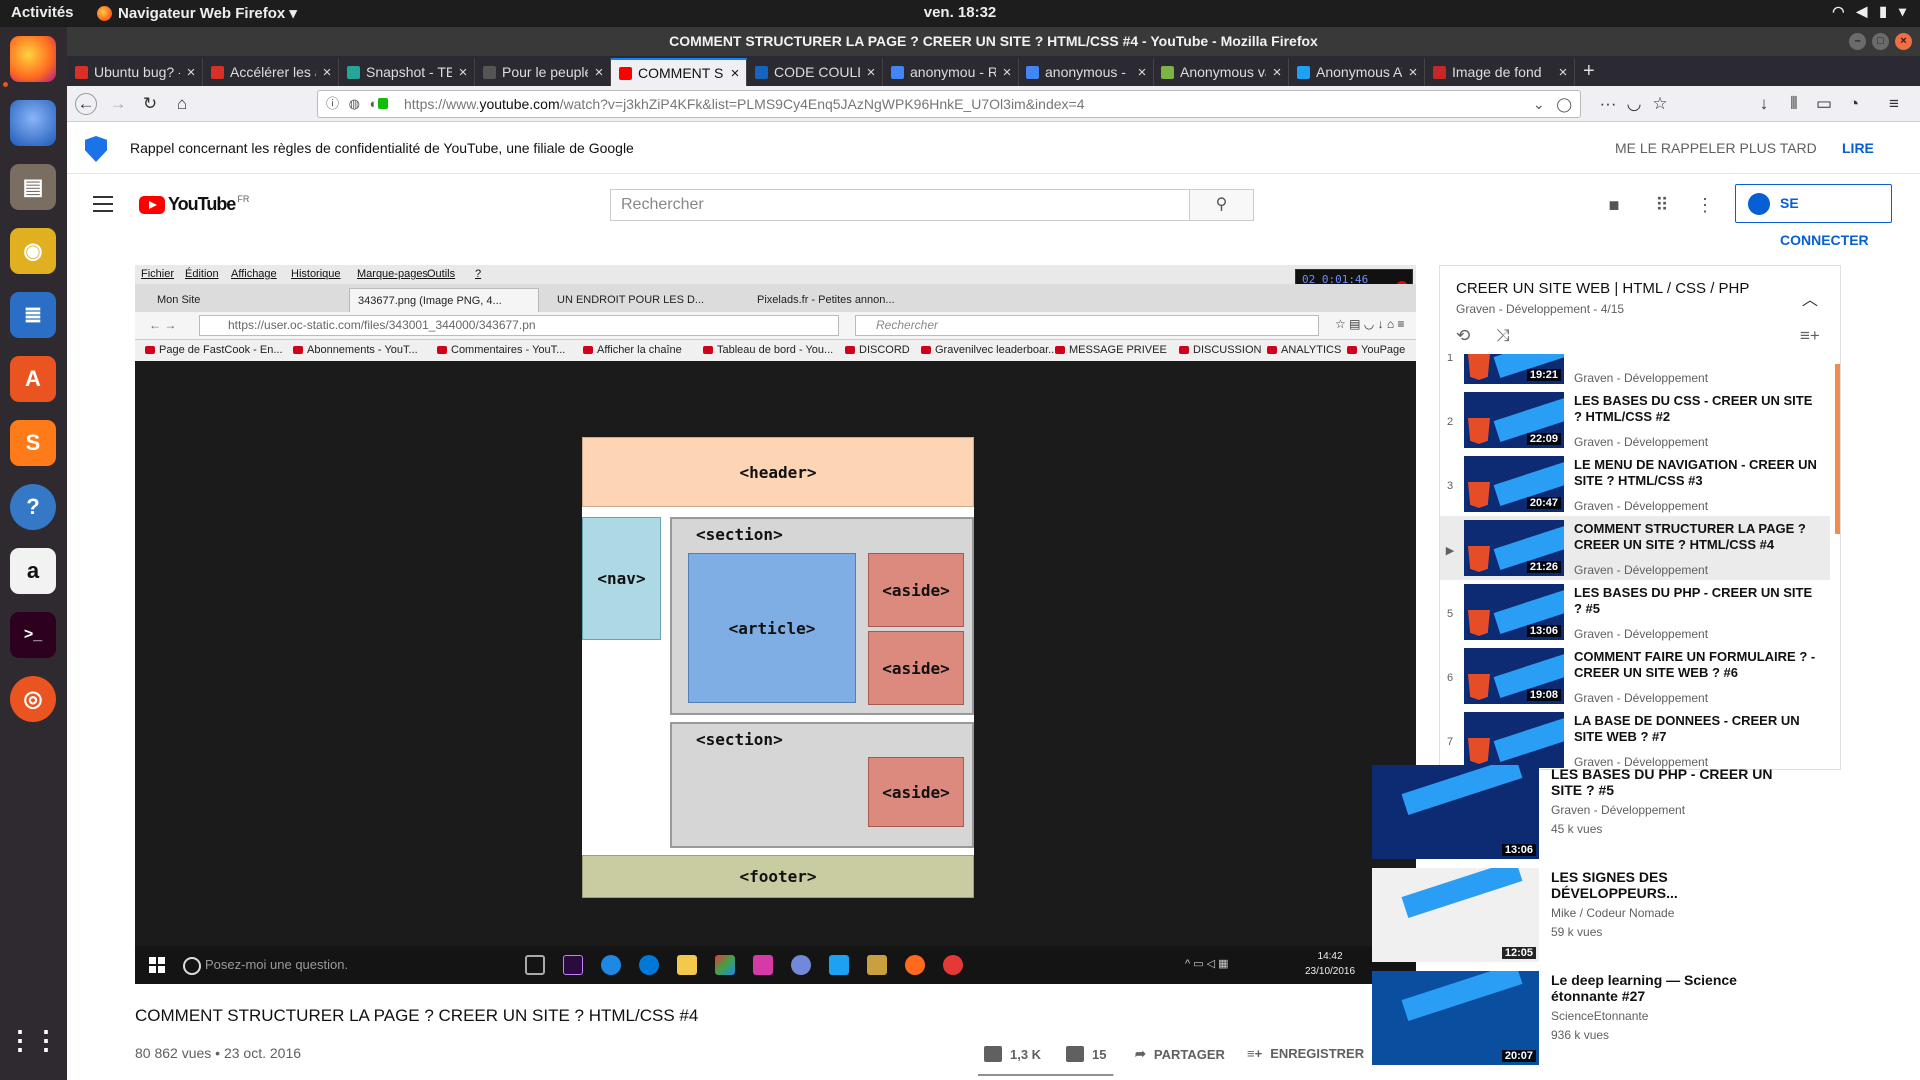 This screenshot has height=1080, width=1920. What do you see at coordinates (33, 315) in the screenshot?
I see `writer-launcher-icon: ≣` at bounding box center [33, 315].